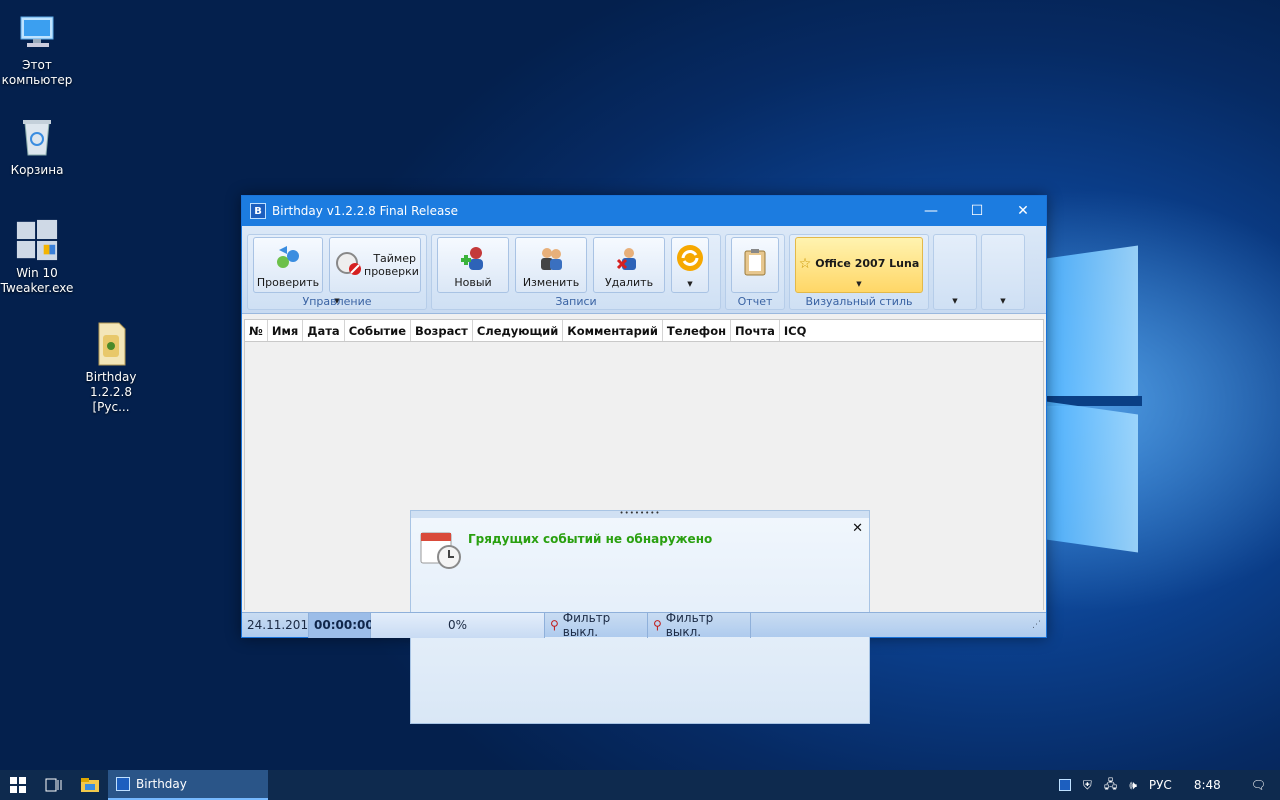 Image resolution: width=1280 pixels, height=800 pixels. What do you see at coordinates (442, 330) in the screenshot?
I see `column-header-age: Возраст` at bounding box center [442, 330].